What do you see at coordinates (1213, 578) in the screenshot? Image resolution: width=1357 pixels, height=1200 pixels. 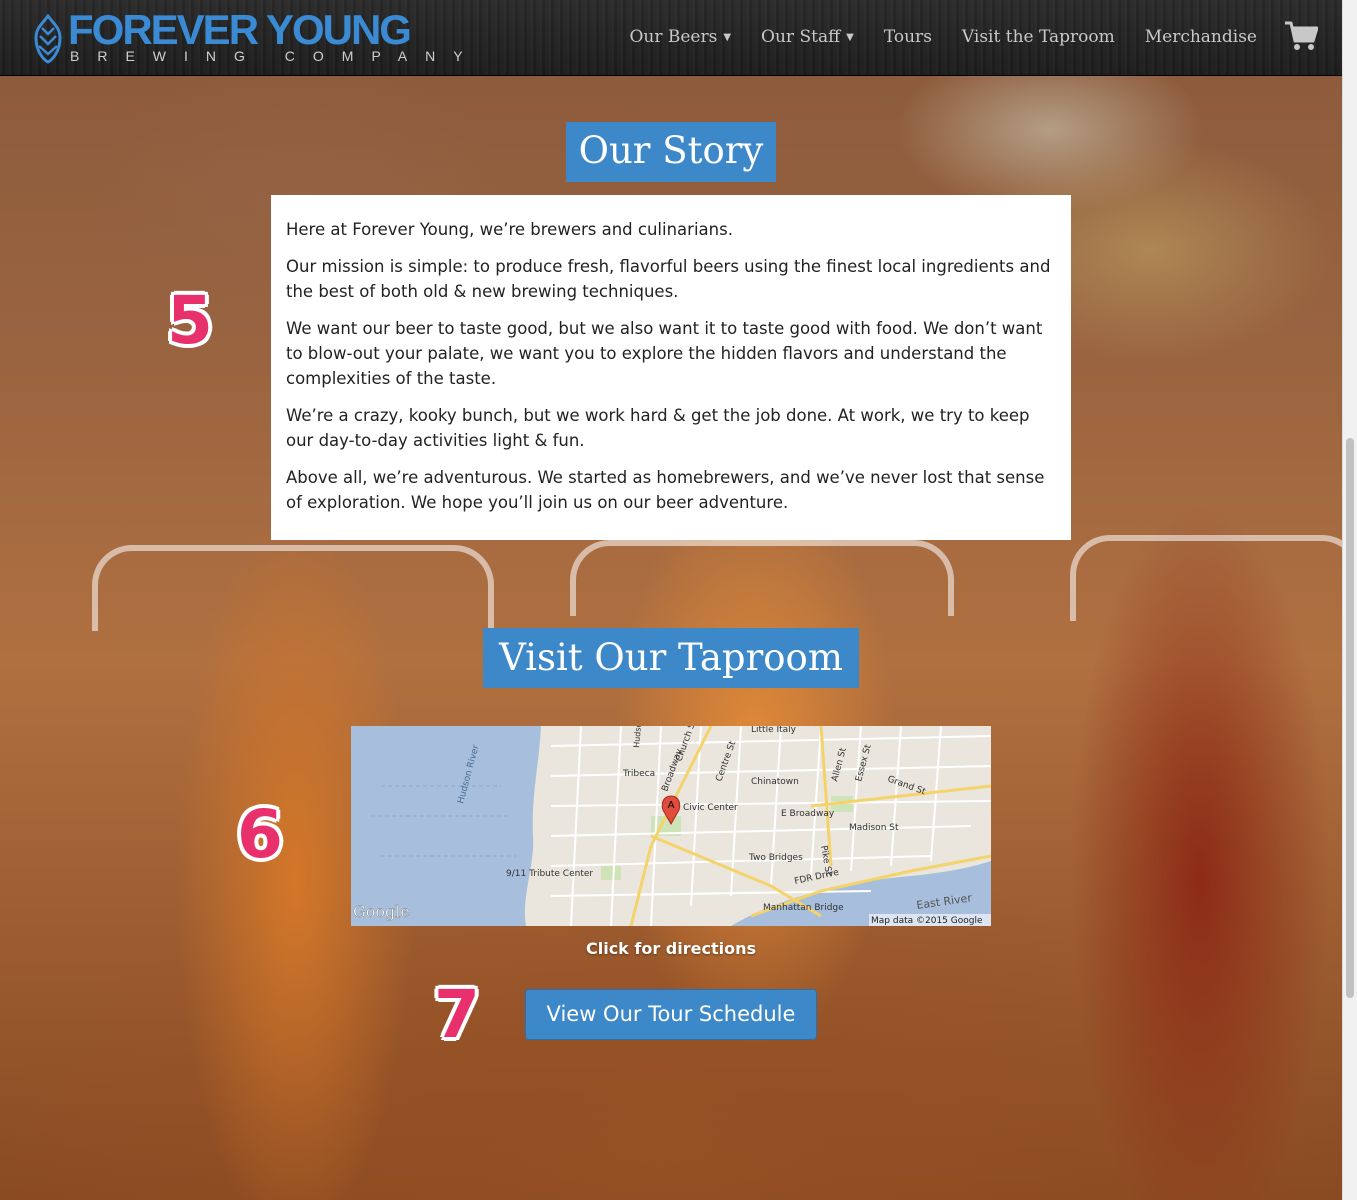 I see `glass-rim-right` at bounding box center [1213, 578].